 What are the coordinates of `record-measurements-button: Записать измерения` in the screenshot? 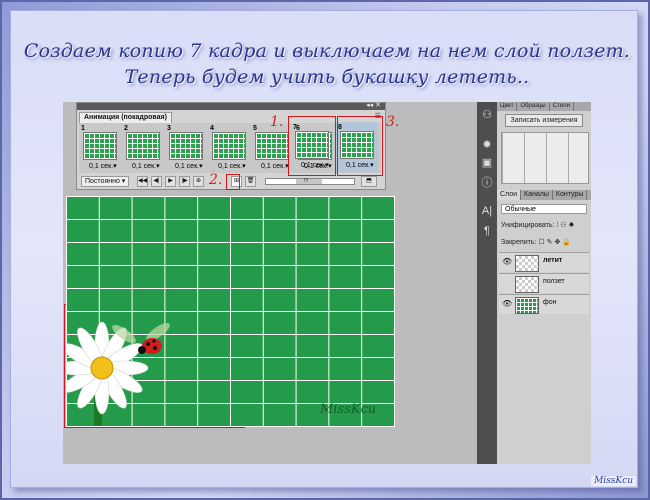 It's located at (544, 120).